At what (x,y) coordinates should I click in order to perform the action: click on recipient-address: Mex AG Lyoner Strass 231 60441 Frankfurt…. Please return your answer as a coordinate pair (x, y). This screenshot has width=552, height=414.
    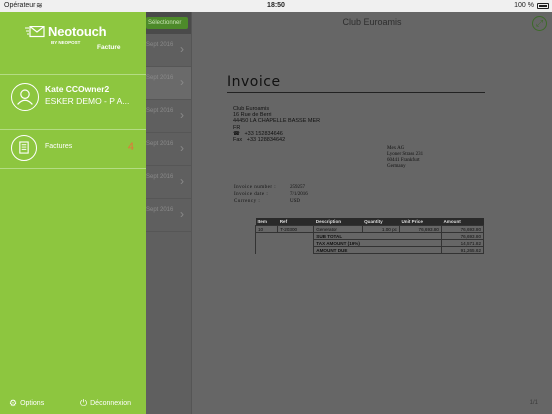
    Looking at the image, I should click on (405, 158).